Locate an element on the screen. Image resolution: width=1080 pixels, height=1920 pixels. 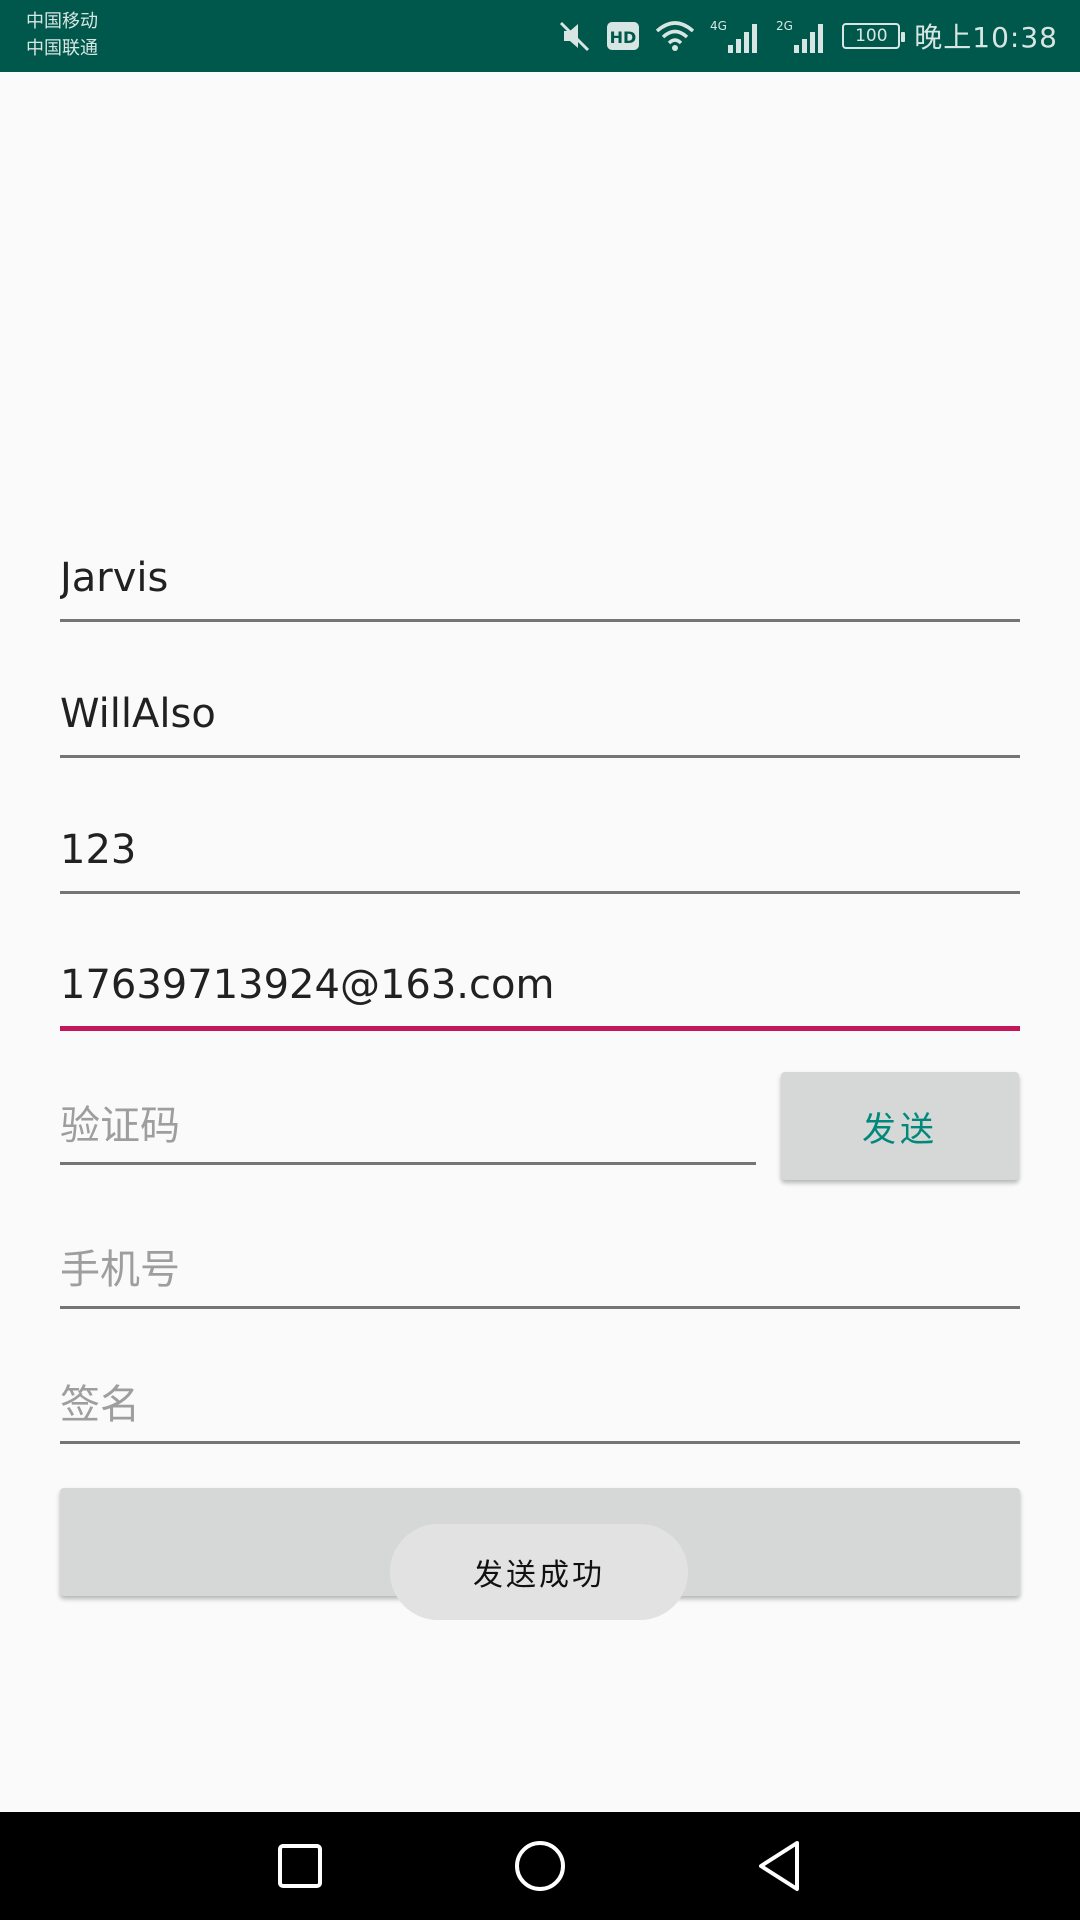
password-field is located at coordinates (540, 850).